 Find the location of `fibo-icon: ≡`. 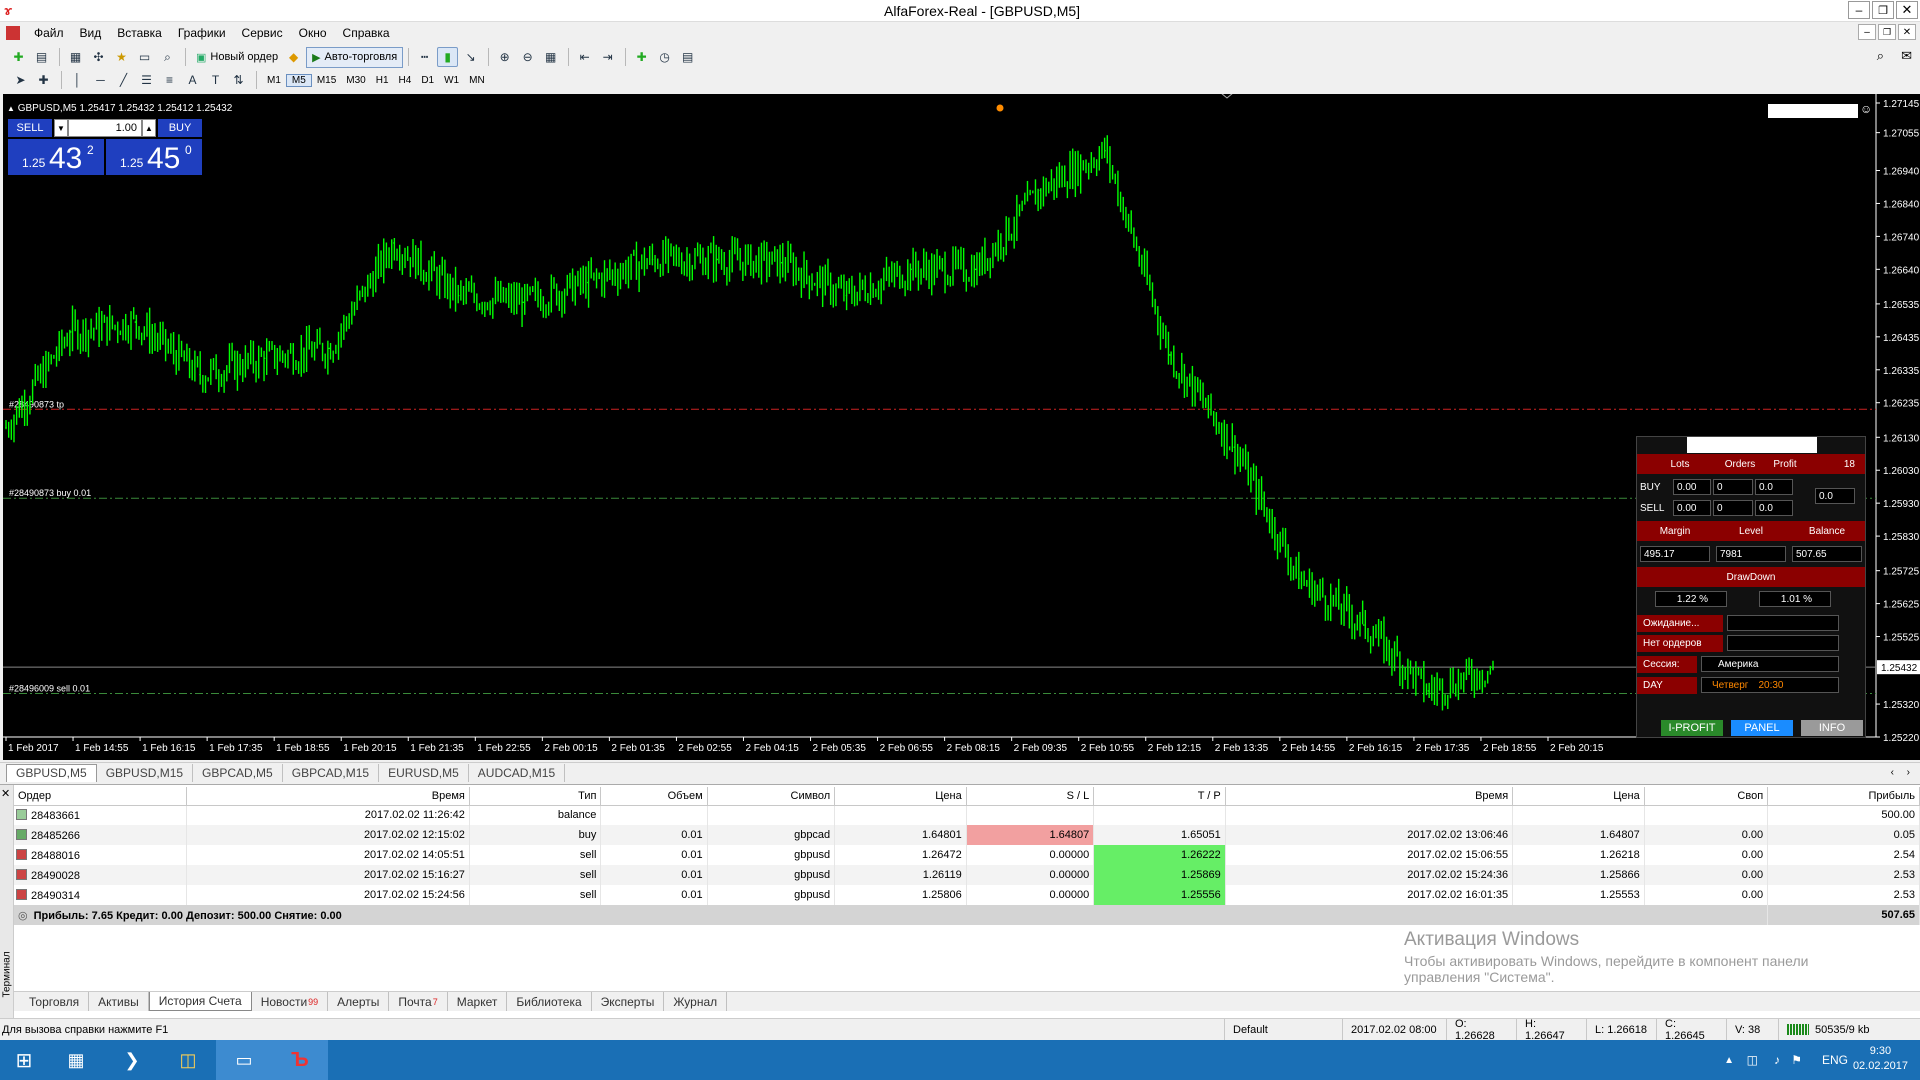

fibo-icon: ≡ is located at coordinates (169, 80).